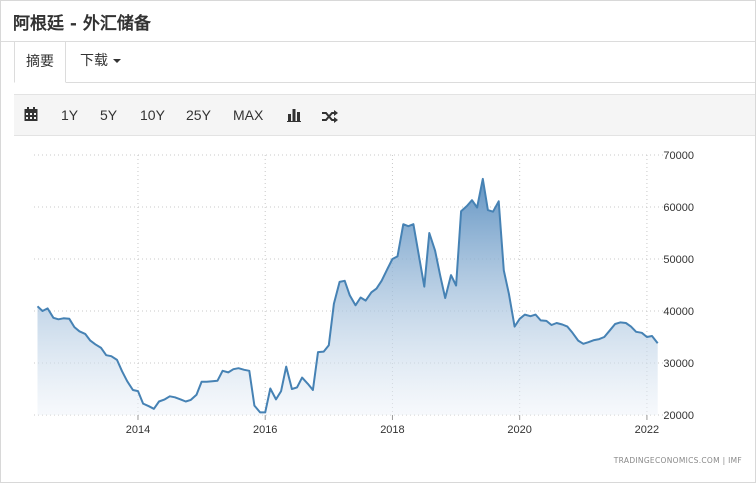 This screenshot has height=483, width=756. What do you see at coordinates (378, 21) in the screenshot?
I see `title-bar: 阿根廷 - 外汇储备` at bounding box center [378, 21].